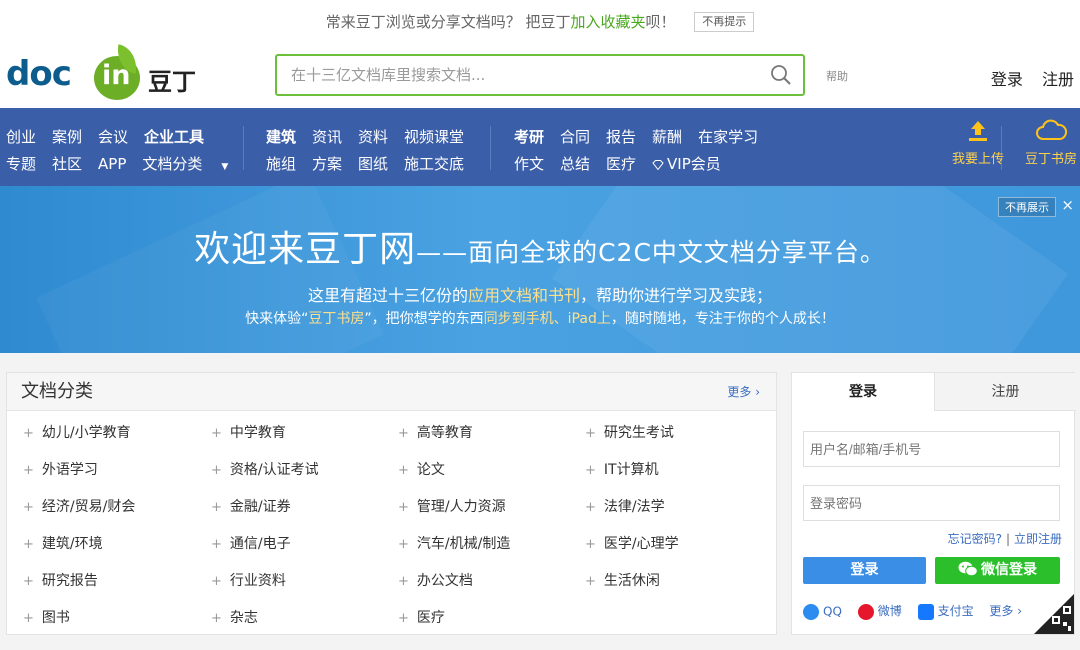 The width and height of the screenshot is (1080, 650). Describe the element at coordinates (336, 319) in the screenshot. I see `banner-highlight: 豆丁书房` at that location.